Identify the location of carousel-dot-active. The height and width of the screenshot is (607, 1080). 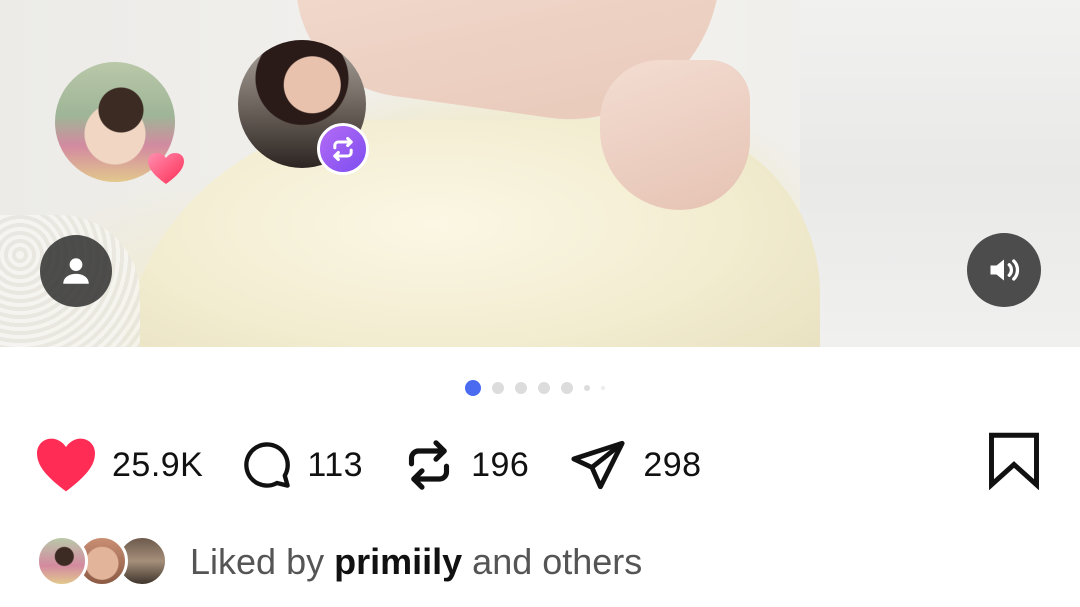
(473, 388).